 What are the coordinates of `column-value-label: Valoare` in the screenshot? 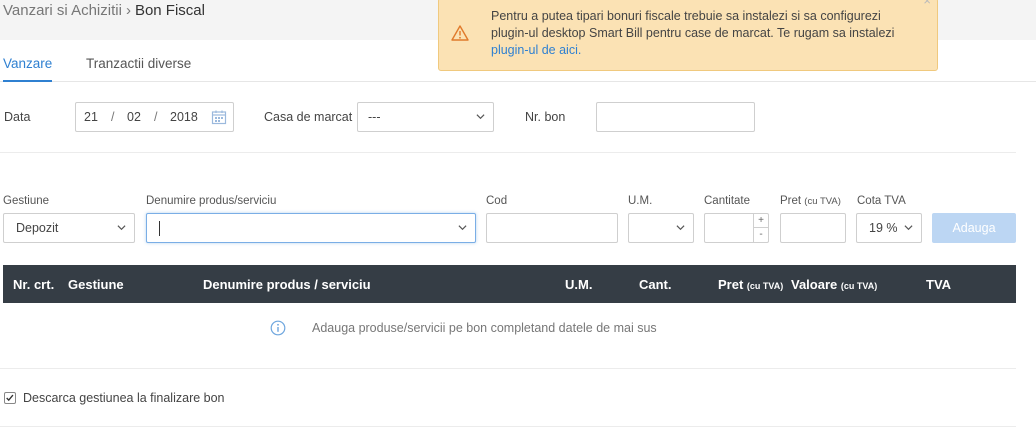 It's located at (814, 284).